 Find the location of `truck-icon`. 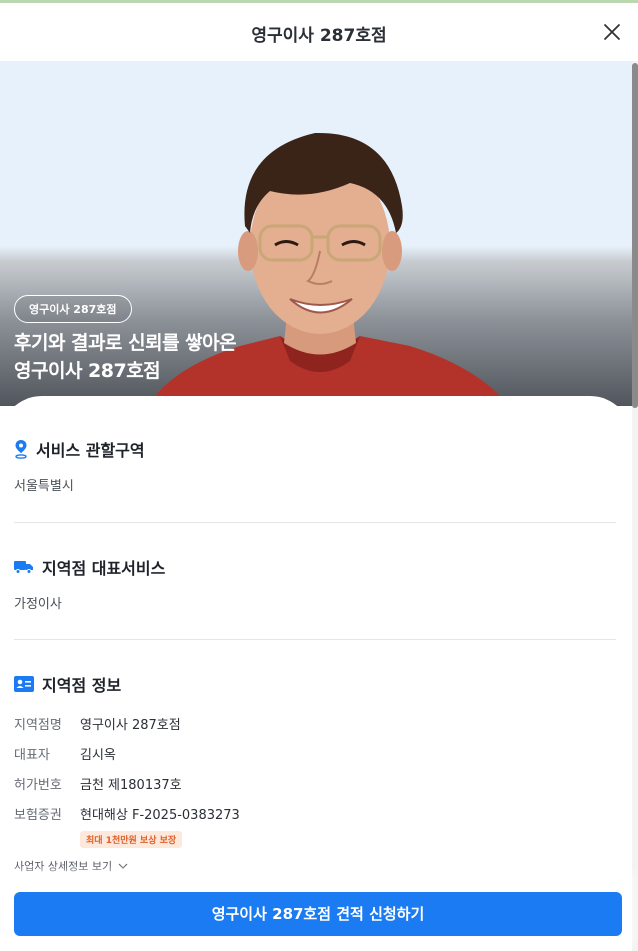

truck-icon is located at coordinates (23, 567).